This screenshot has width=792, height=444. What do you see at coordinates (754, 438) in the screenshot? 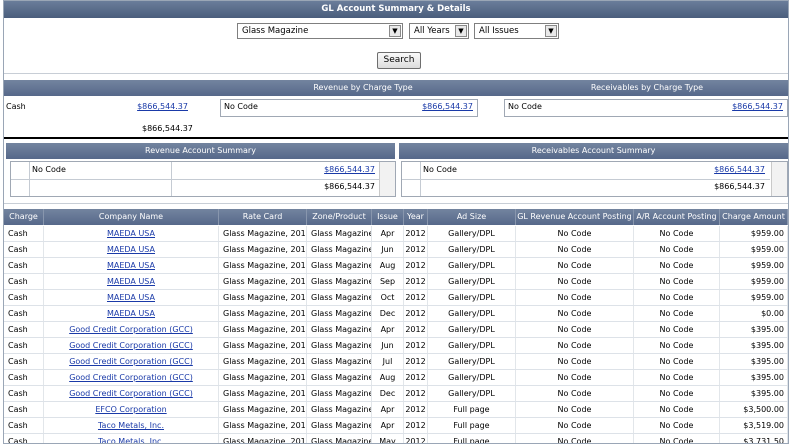
I see `table-cell: $3,731.50` at bounding box center [754, 438].